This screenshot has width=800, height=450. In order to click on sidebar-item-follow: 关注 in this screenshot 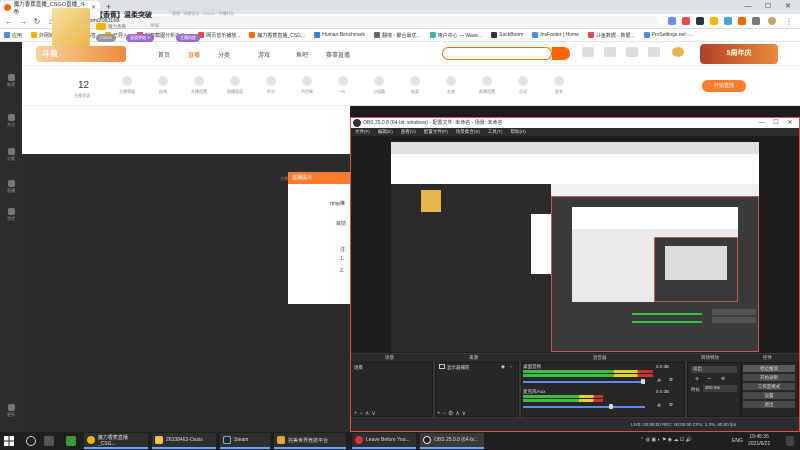, I will do `click(11, 121)`.